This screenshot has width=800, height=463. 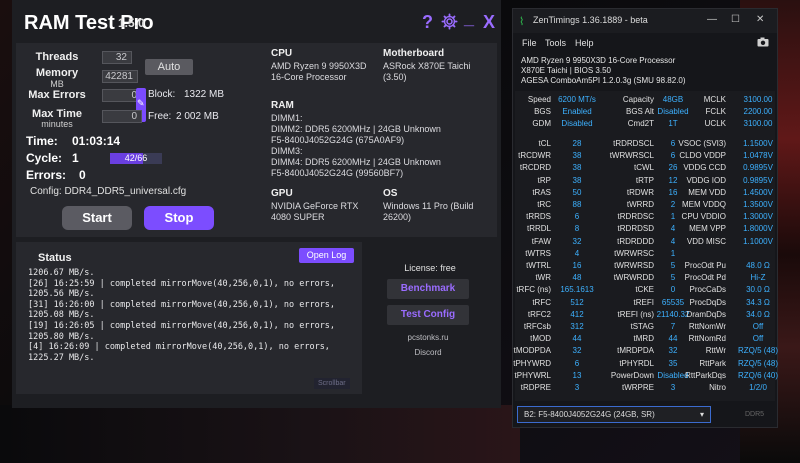 What do you see at coordinates (707, 192) in the screenshot?
I see `timing-label: MEM VDD` at bounding box center [707, 192].